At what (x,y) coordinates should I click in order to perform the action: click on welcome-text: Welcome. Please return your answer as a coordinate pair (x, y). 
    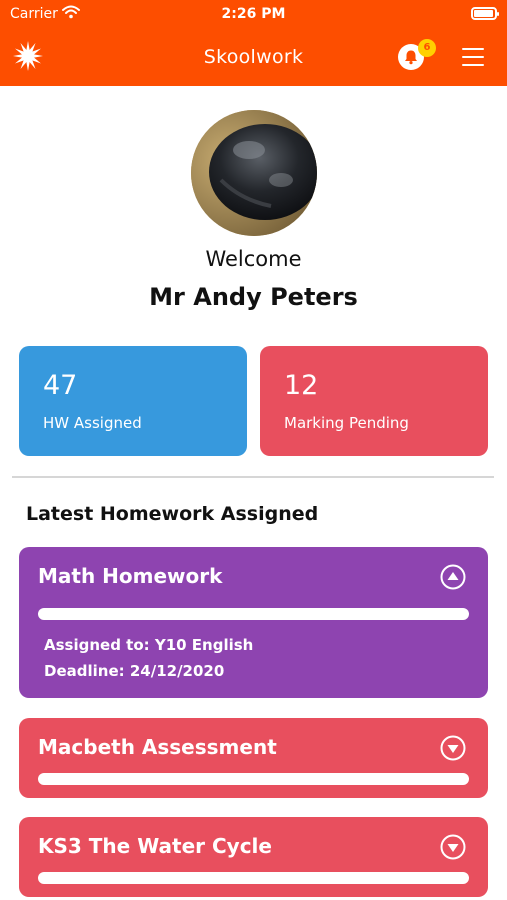
    Looking at the image, I should click on (253, 259).